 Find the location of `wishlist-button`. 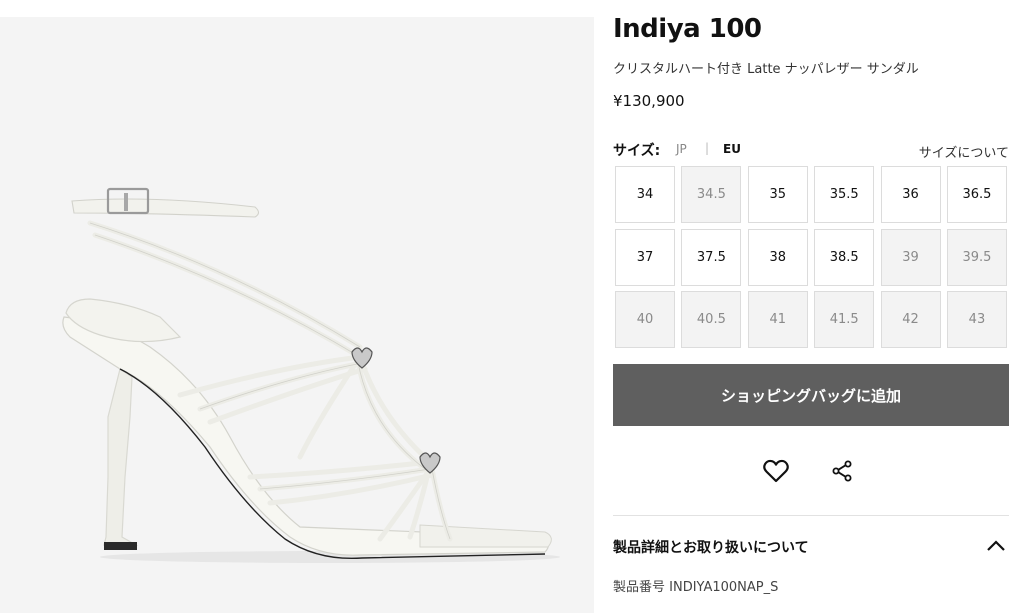

wishlist-button is located at coordinates (776, 471).